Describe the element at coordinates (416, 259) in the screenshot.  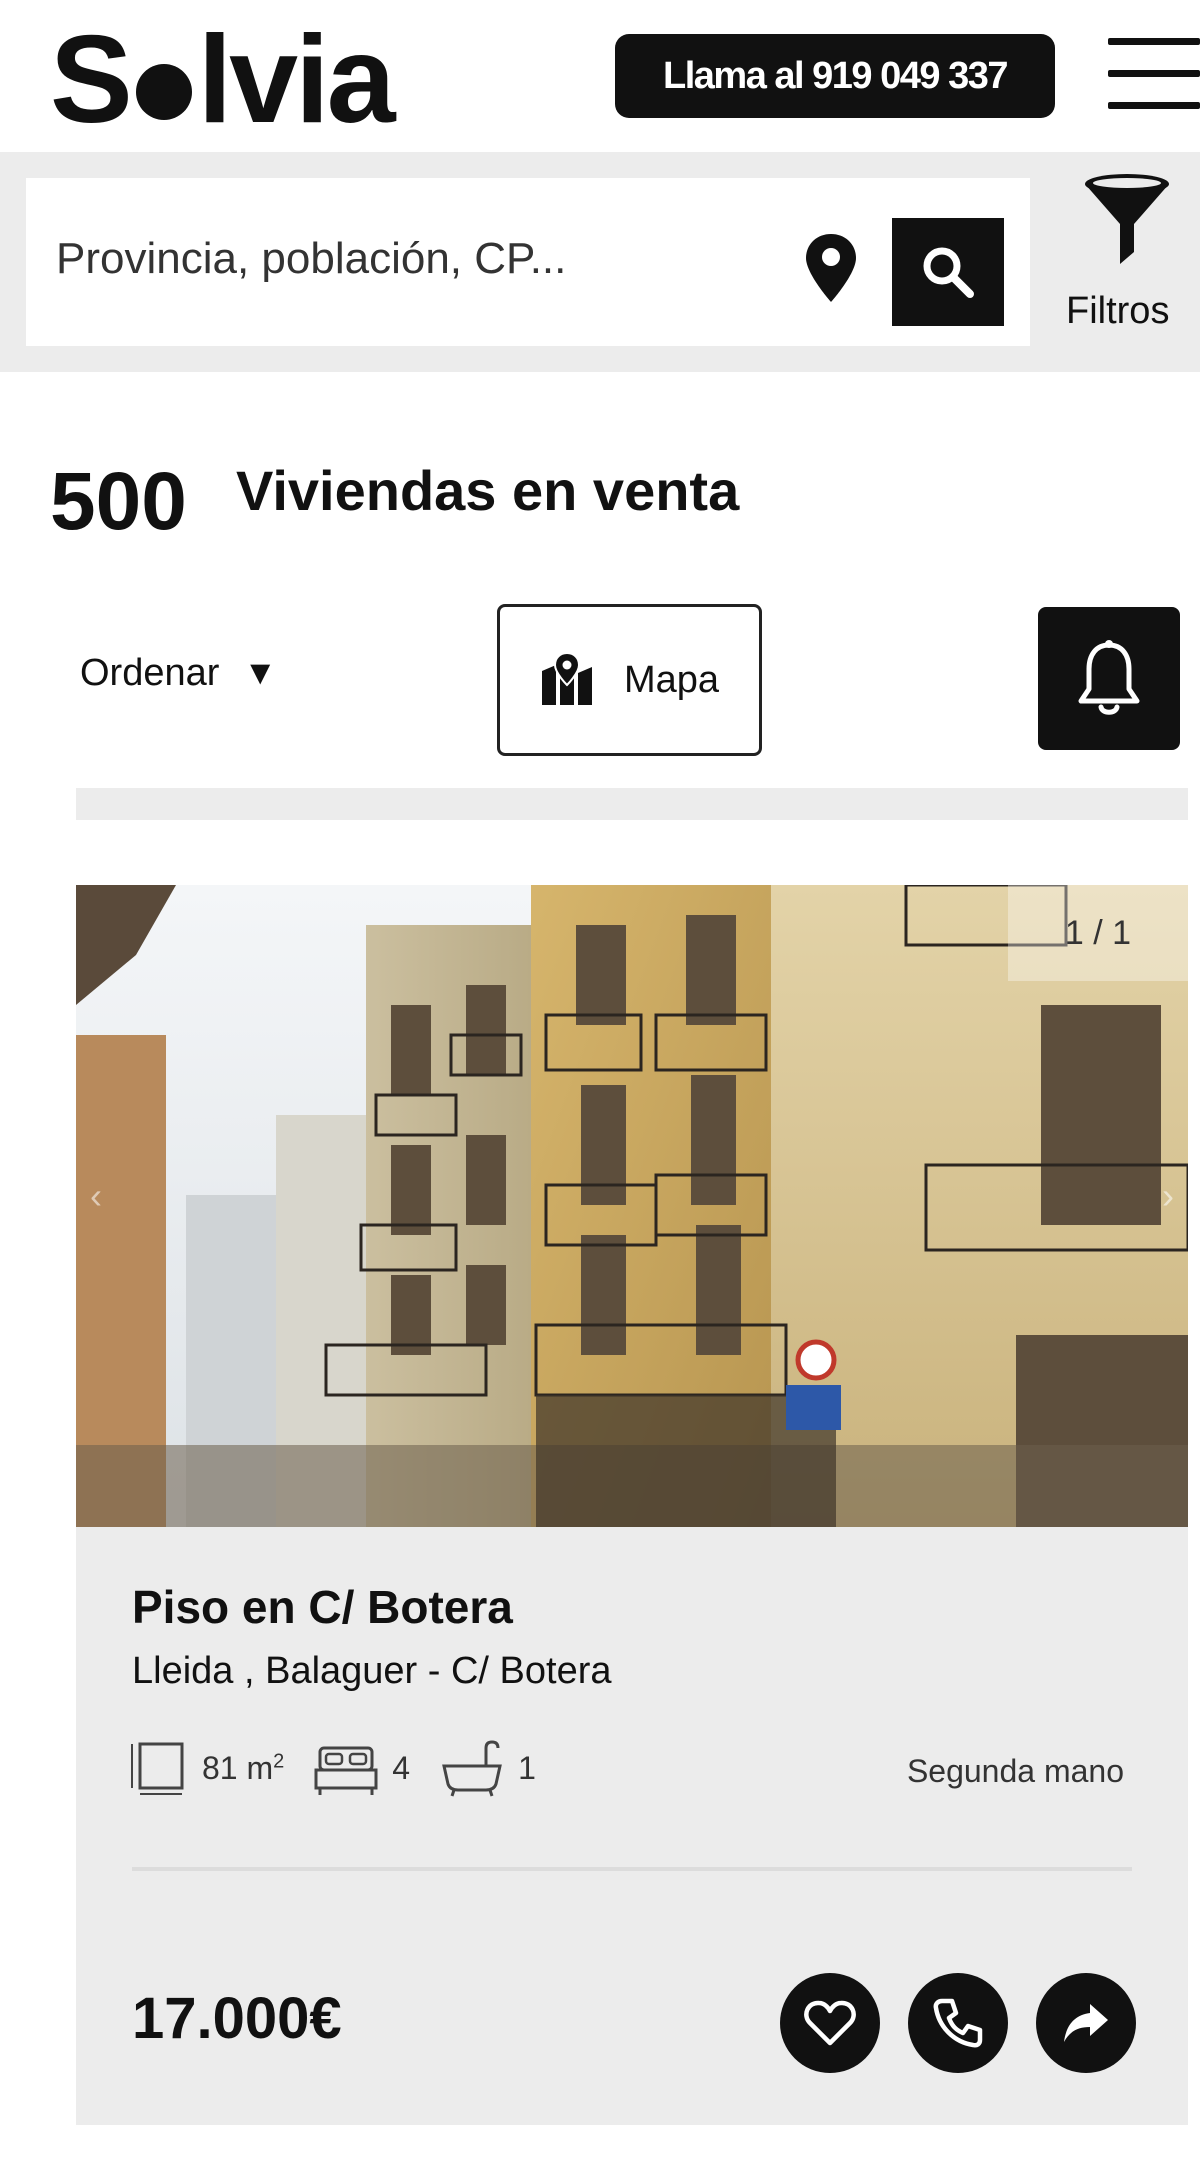
I see `search-input` at that location.